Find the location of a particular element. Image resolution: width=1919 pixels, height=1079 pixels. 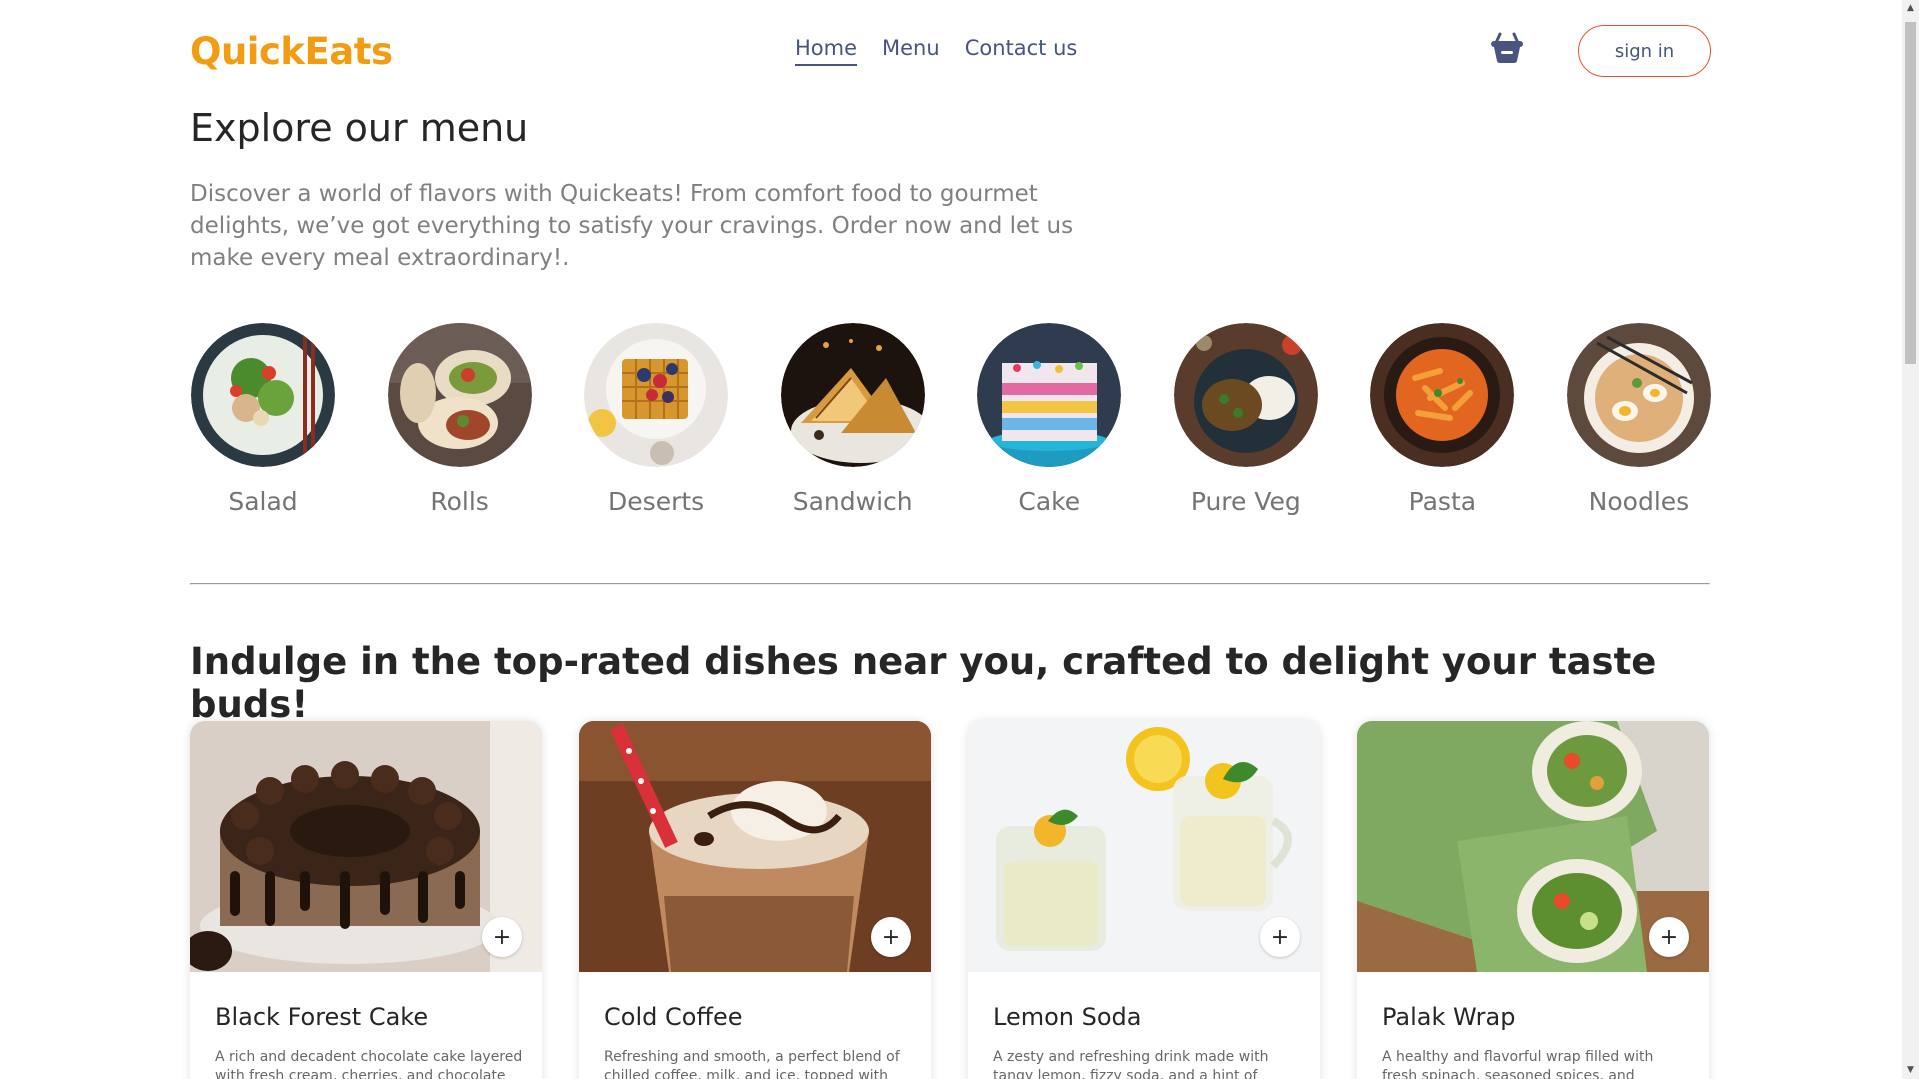

category-label: Cake is located at coordinates (1049, 501).